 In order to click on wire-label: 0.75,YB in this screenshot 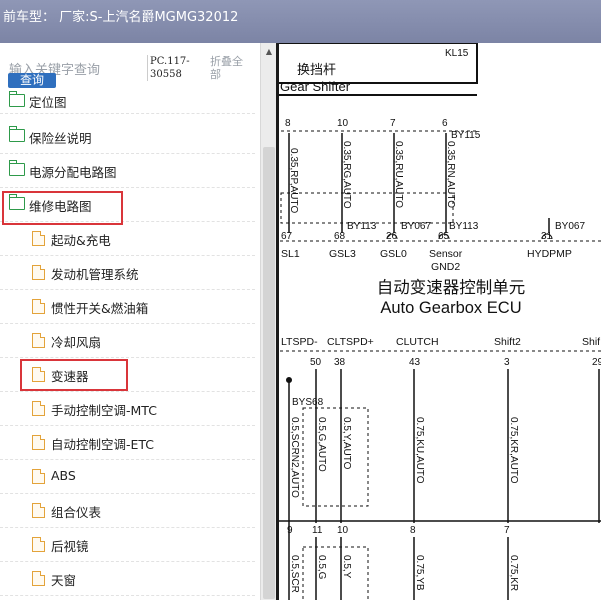, I will do `click(419, 573)`.